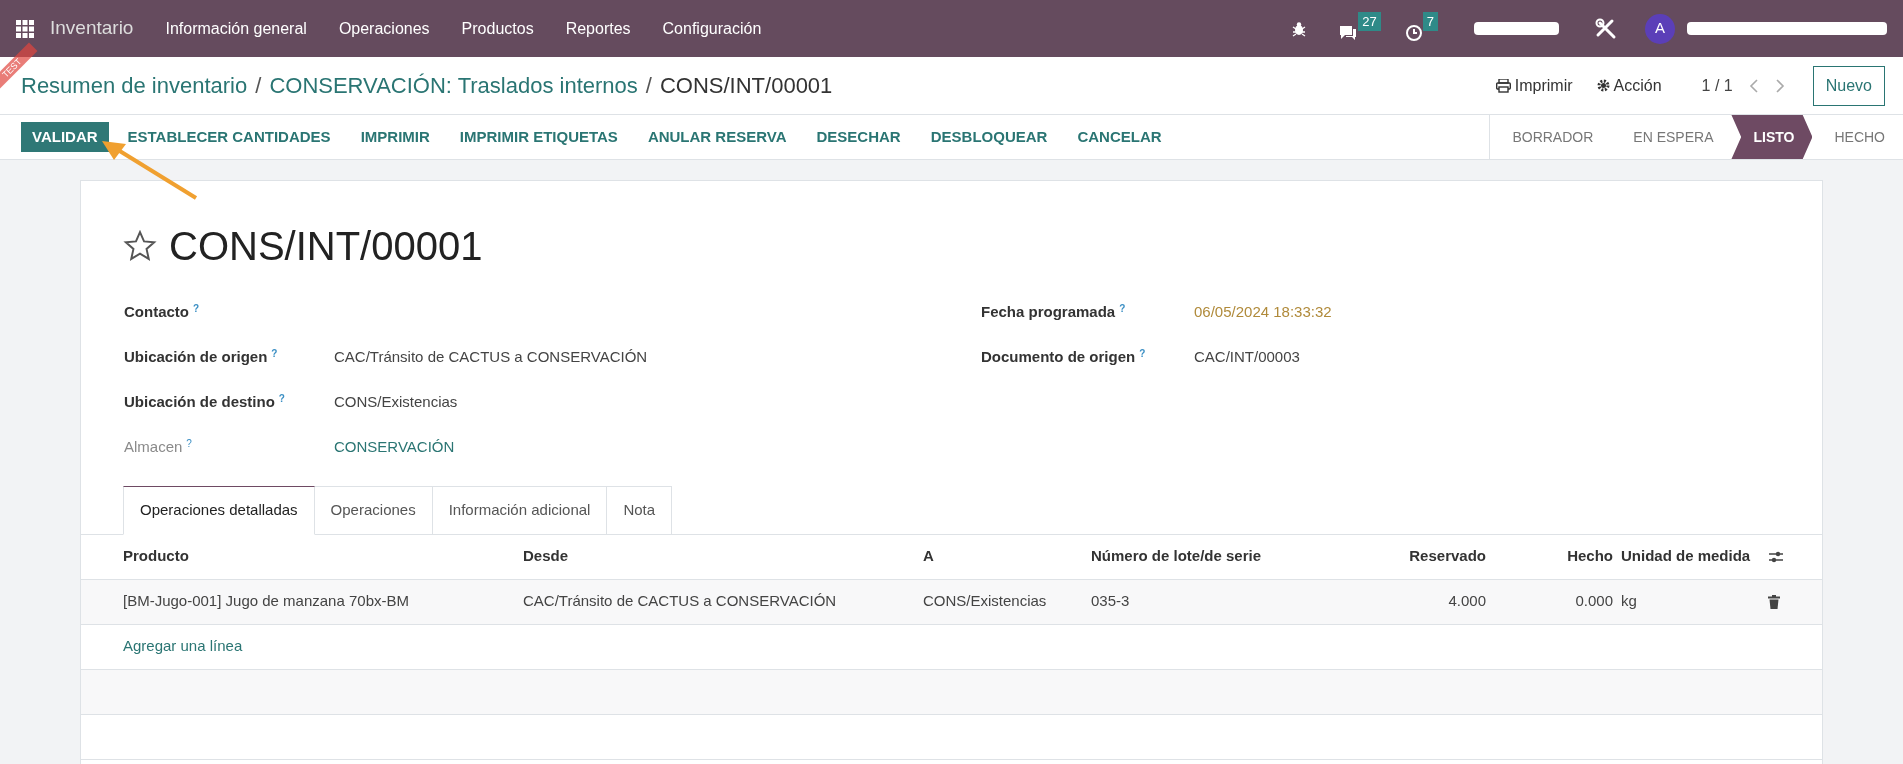  What do you see at coordinates (1466, 601) in the screenshot?
I see `table-cell-text: 4.000` at bounding box center [1466, 601].